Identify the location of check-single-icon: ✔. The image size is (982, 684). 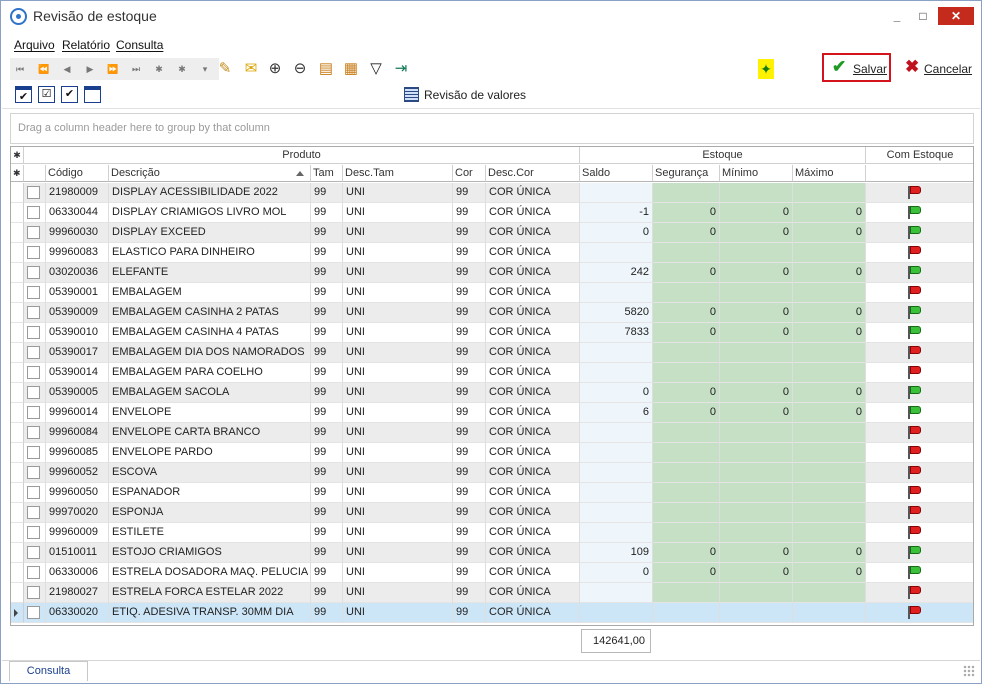
(69, 94).